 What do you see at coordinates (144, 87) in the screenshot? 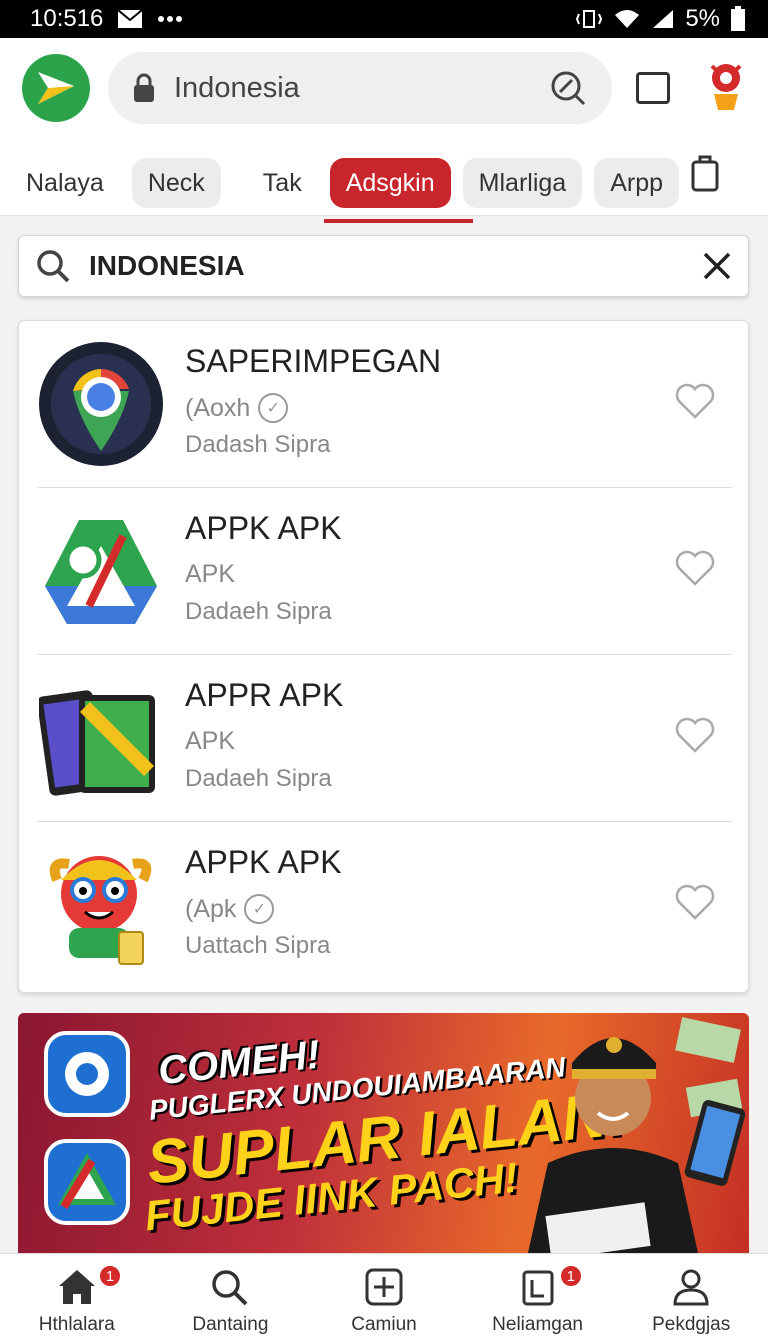
I see `lock-icon` at bounding box center [144, 87].